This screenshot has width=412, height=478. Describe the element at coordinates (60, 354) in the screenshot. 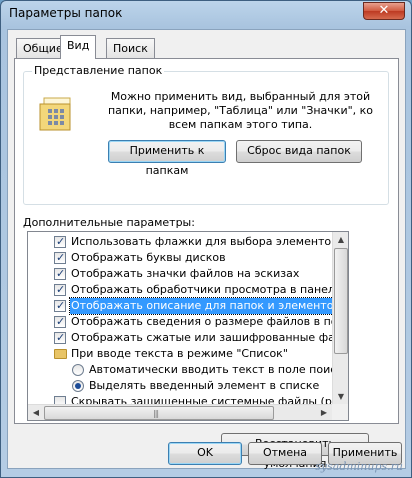

I see `folder-icon` at that location.